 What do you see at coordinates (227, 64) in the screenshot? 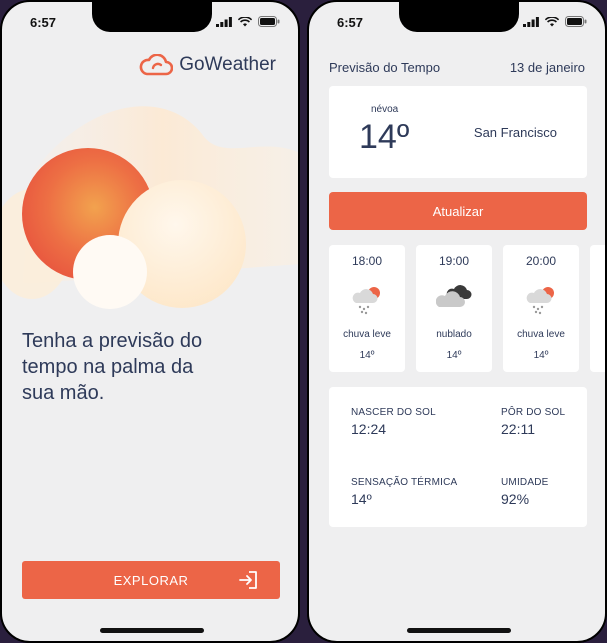
I see `logo-text: GoWeather` at bounding box center [227, 64].